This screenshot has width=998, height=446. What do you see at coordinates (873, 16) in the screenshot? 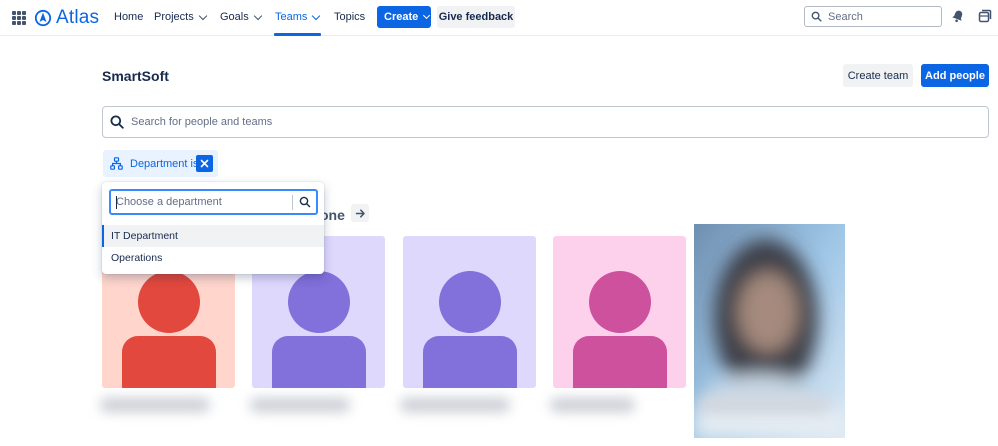
I see `global-search-input: Search` at bounding box center [873, 16].